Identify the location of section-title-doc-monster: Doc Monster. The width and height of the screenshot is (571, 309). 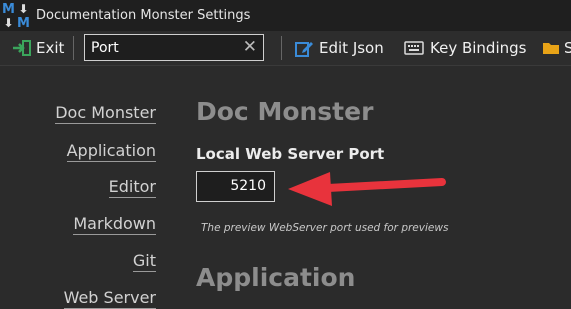
(285, 111).